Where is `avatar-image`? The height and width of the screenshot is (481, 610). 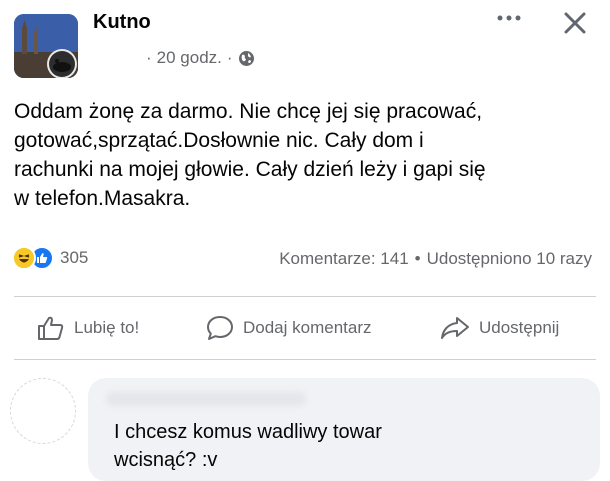
avatar-image is located at coordinates (46, 46).